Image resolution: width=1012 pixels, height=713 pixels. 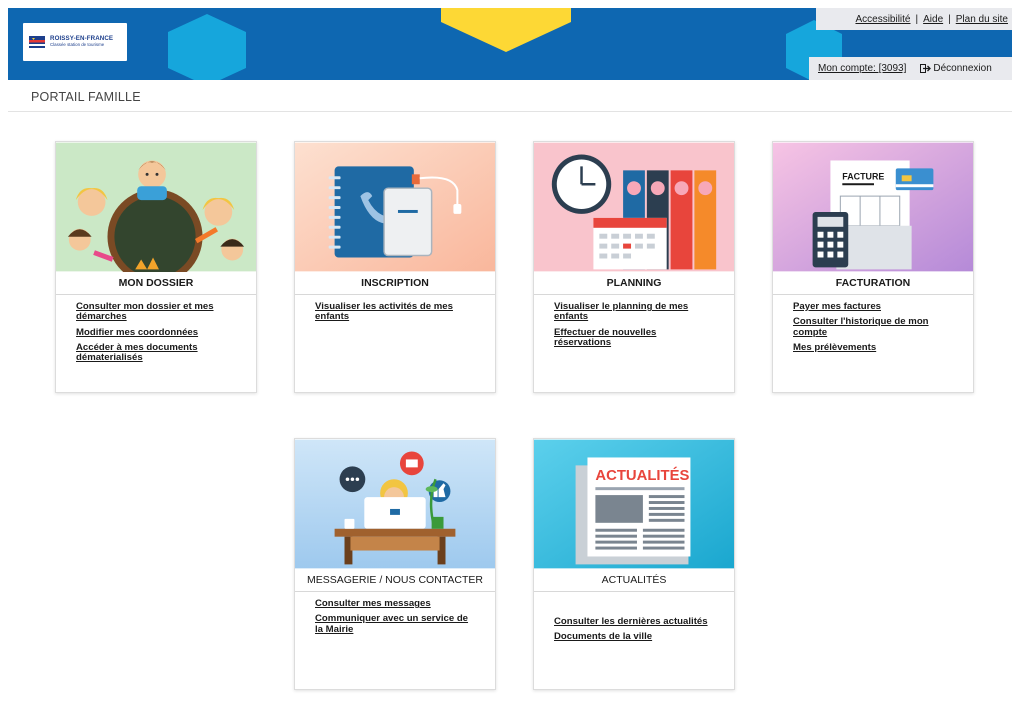 What do you see at coordinates (873, 283) in the screenshot?
I see `card-title: FACTURATION` at bounding box center [873, 283].